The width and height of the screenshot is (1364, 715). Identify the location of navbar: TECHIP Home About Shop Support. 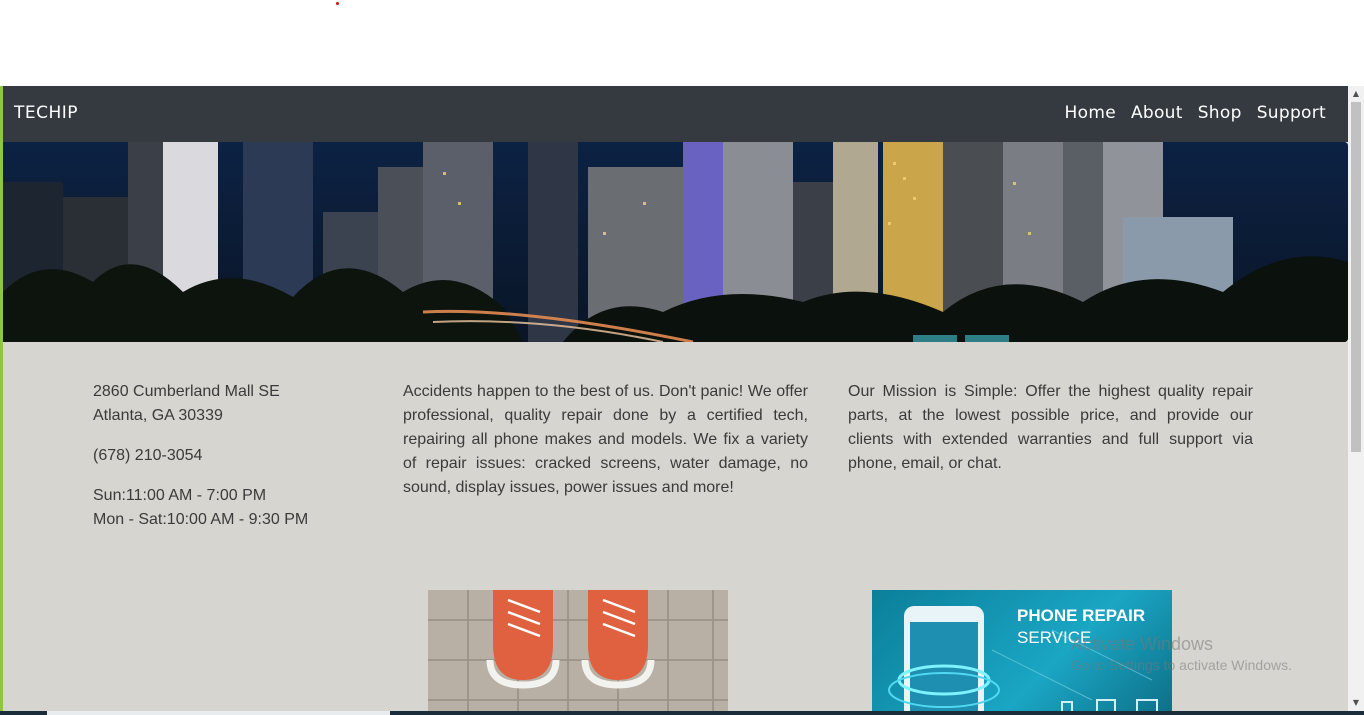
(675, 114).